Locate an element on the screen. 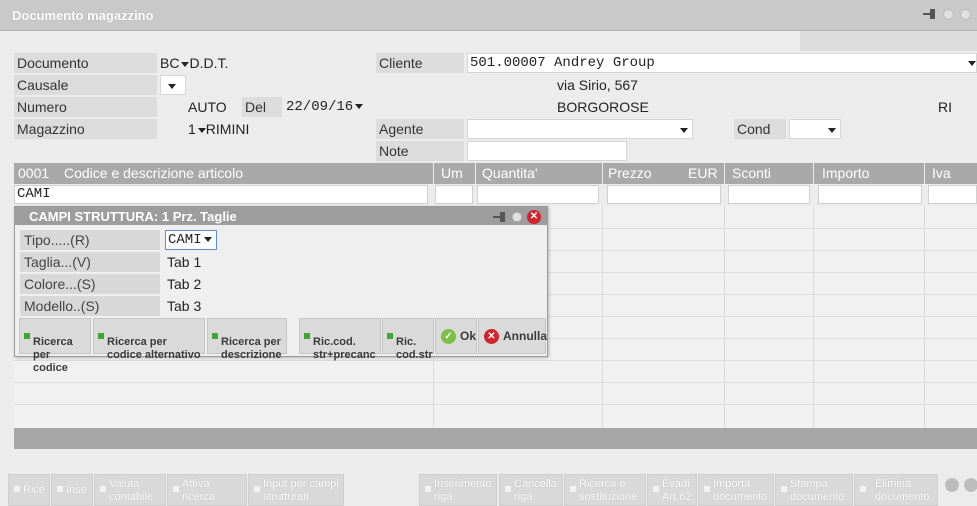 This screenshot has height=506, width=977. note-field is located at coordinates (547, 151).